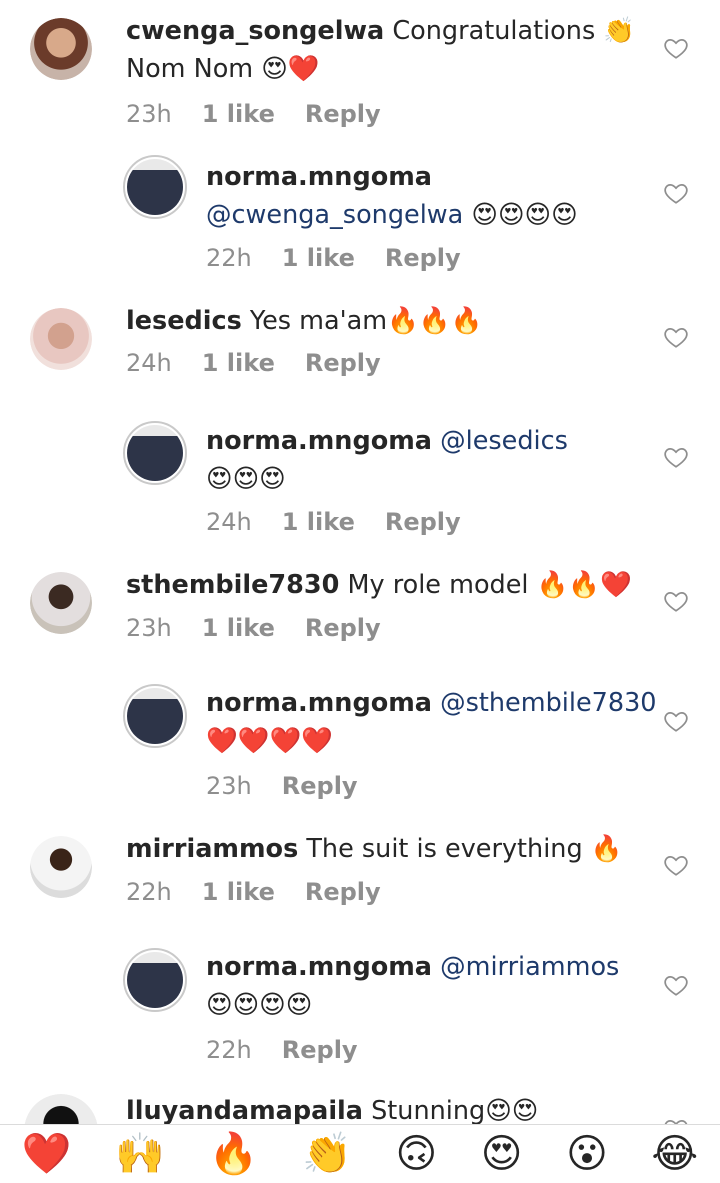 This screenshot has height=1183, width=720. Describe the element at coordinates (270, 741) in the screenshot. I see `comment-emojis: ❤️❤️❤️❤️` at that location.